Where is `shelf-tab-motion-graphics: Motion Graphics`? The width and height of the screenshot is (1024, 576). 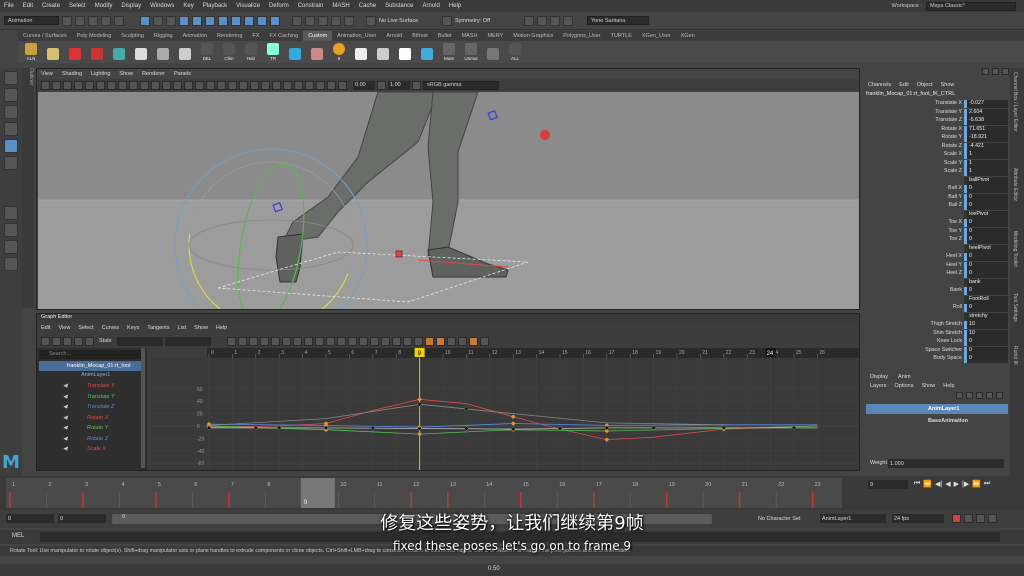
shelf-tab-motion-graphics: Motion Graphics is located at coordinates (533, 36).